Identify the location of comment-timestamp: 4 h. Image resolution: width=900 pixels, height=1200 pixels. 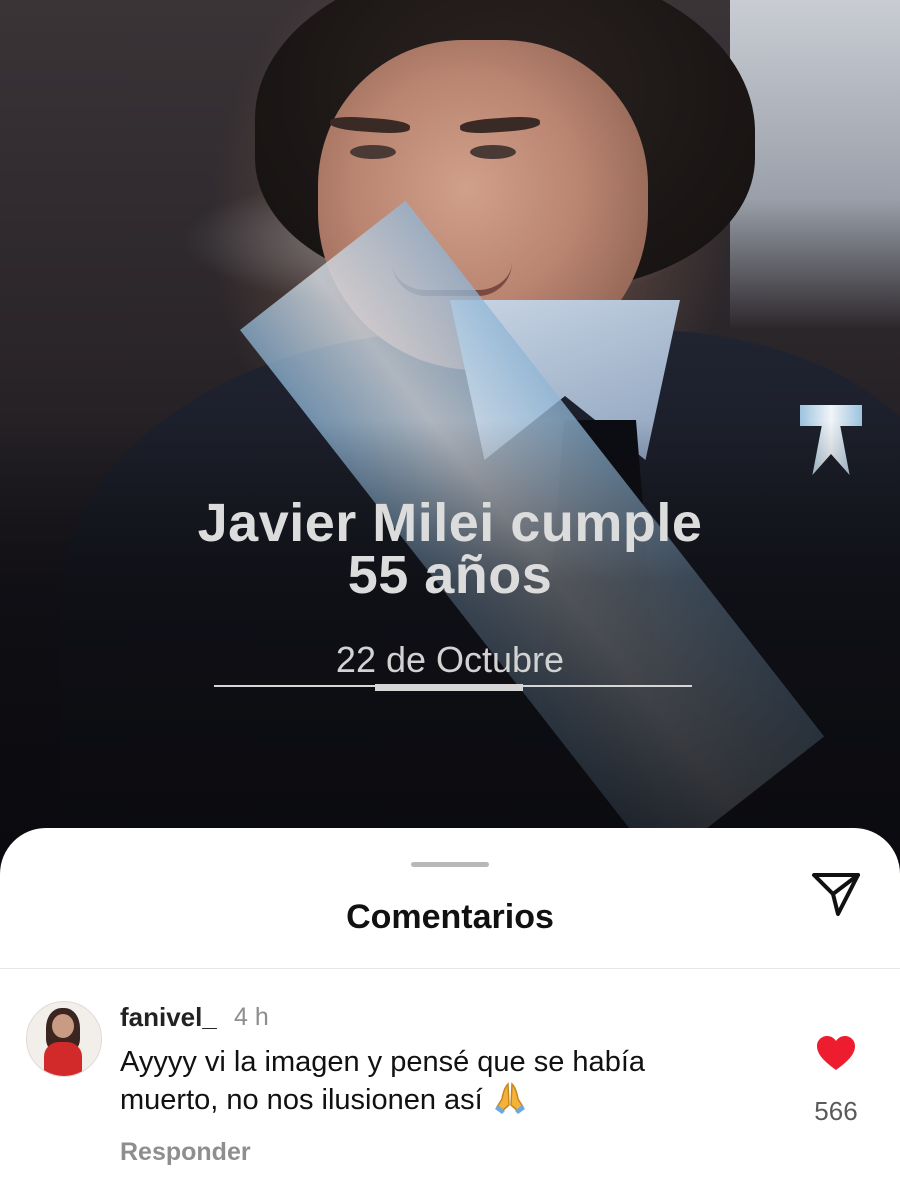
(251, 1017).